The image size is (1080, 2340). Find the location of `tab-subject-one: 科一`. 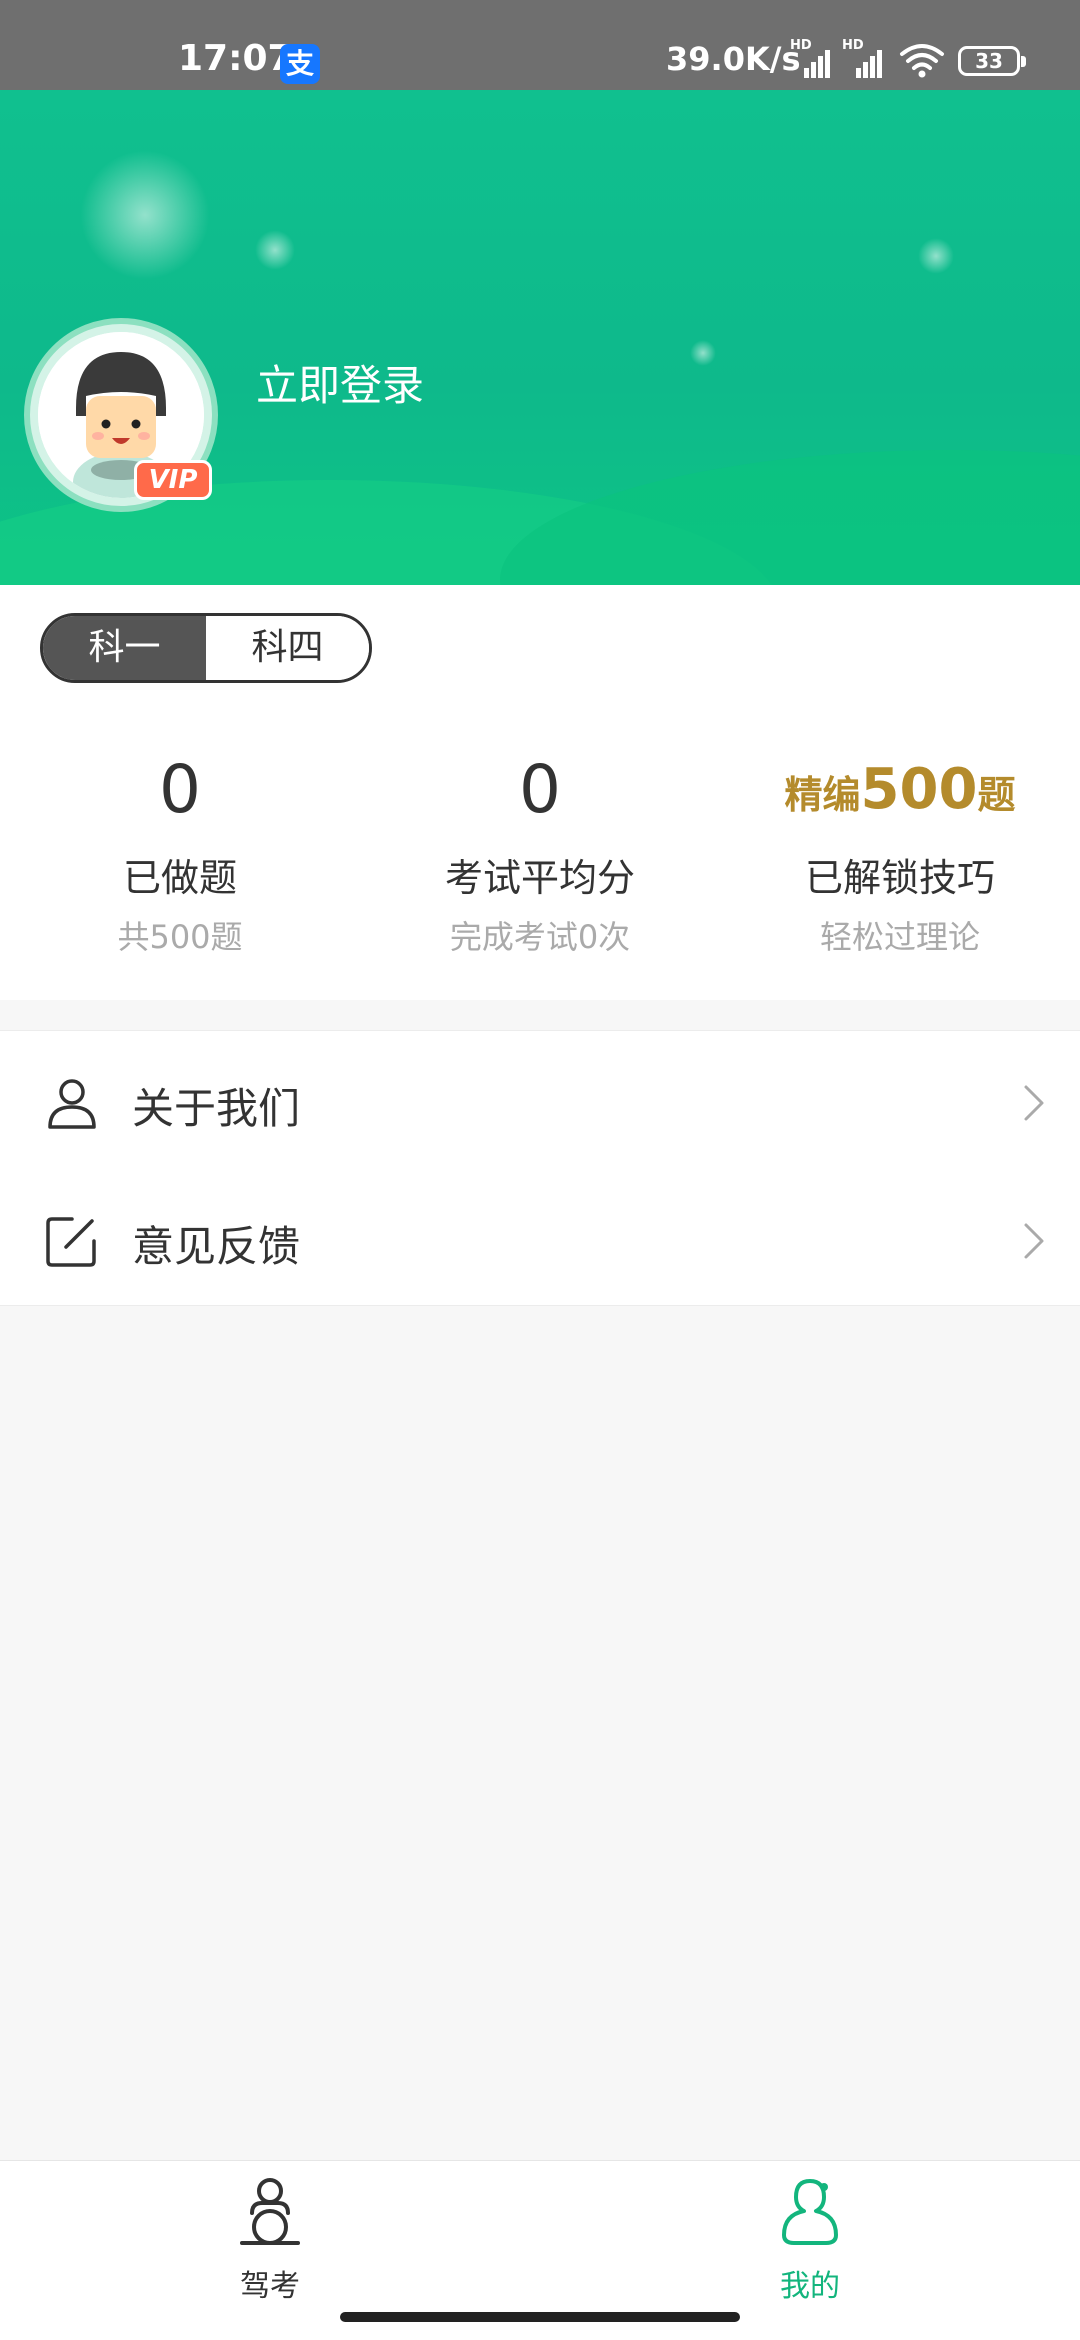

tab-subject-one: 科一 is located at coordinates (124, 648).